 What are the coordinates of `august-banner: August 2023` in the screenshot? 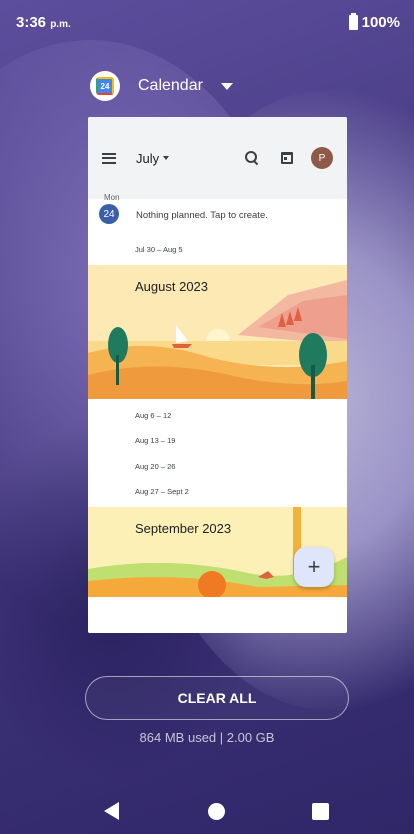 It's located at (217, 332).